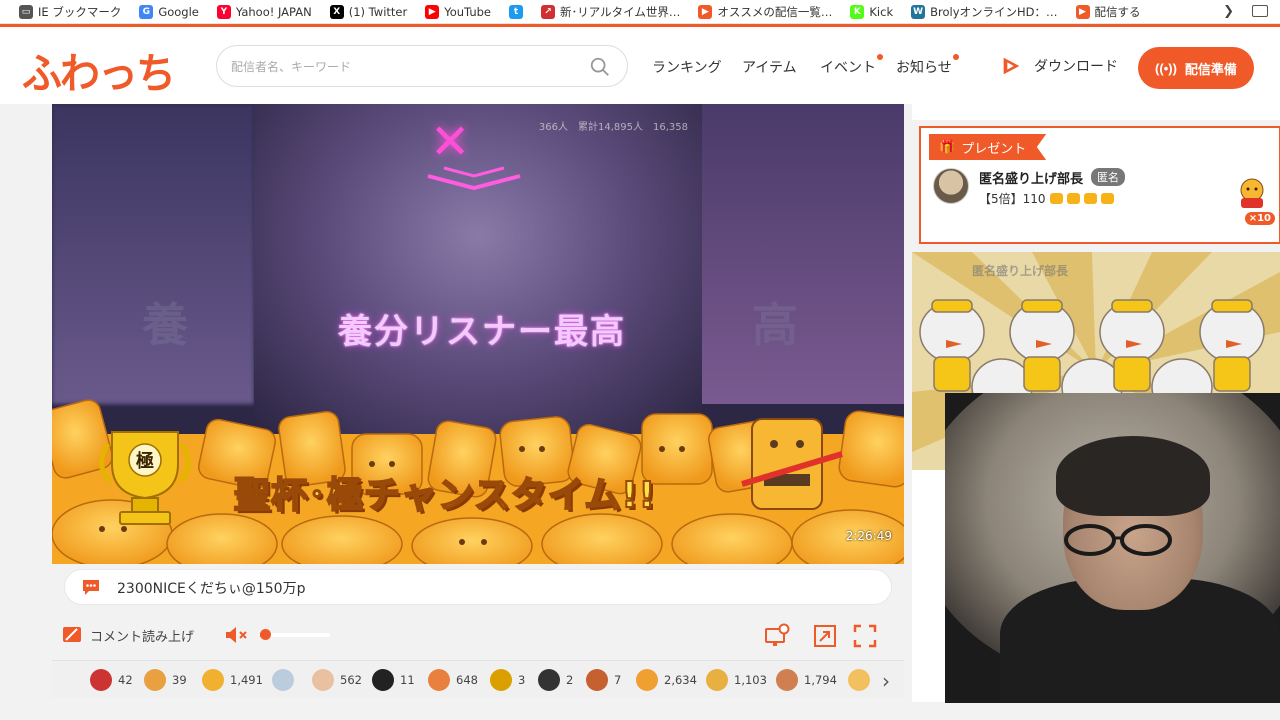 The image size is (1280, 720). I want to click on bookmark-item: G Google, so click(169, 12).